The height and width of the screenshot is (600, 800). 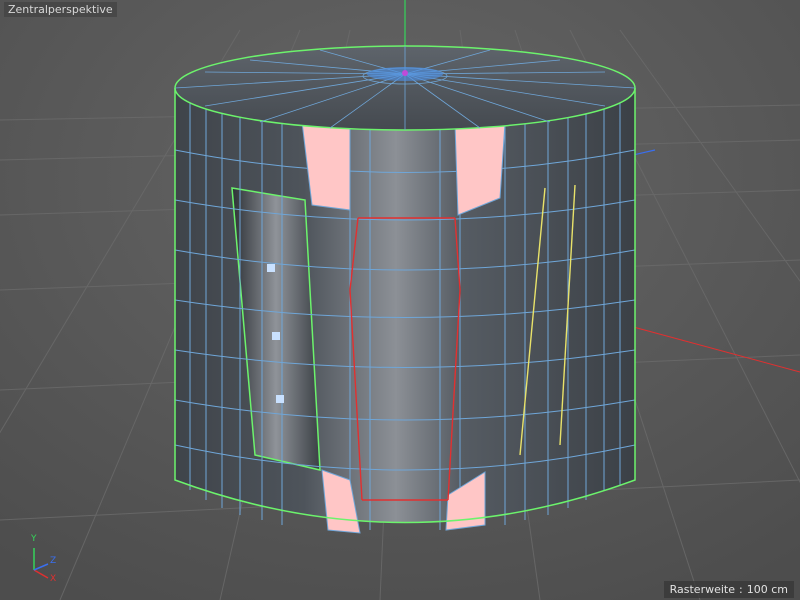 I want to click on world-axis-gizmo: Y Z X, so click(x=42, y=559).